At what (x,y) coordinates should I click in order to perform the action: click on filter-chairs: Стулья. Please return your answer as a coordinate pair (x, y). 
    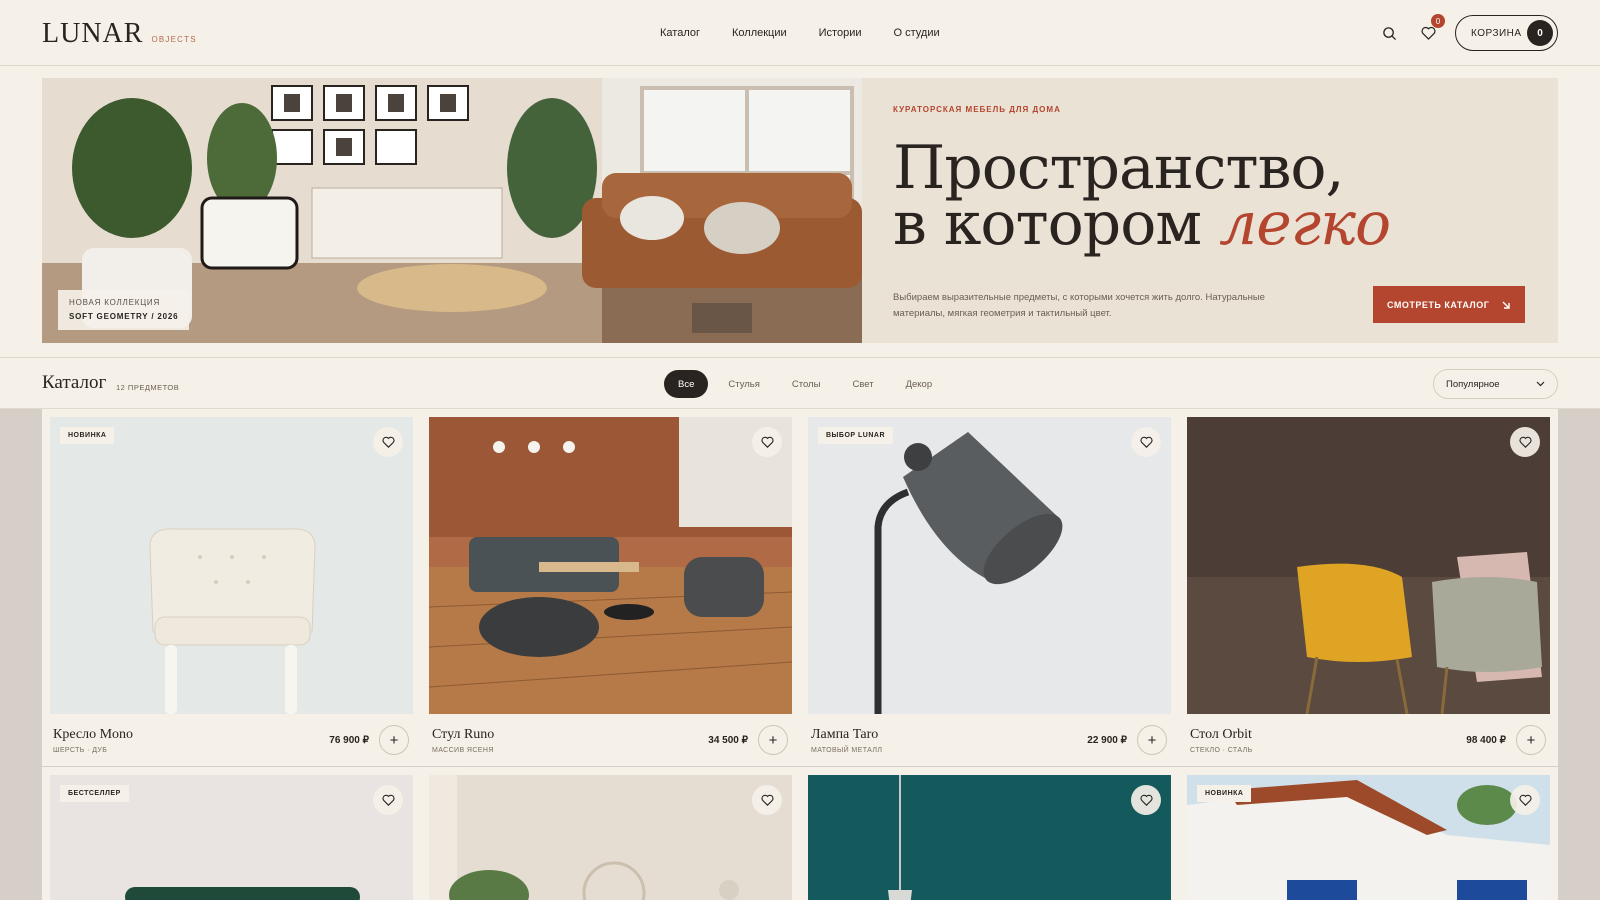
    Looking at the image, I should click on (744, 384).